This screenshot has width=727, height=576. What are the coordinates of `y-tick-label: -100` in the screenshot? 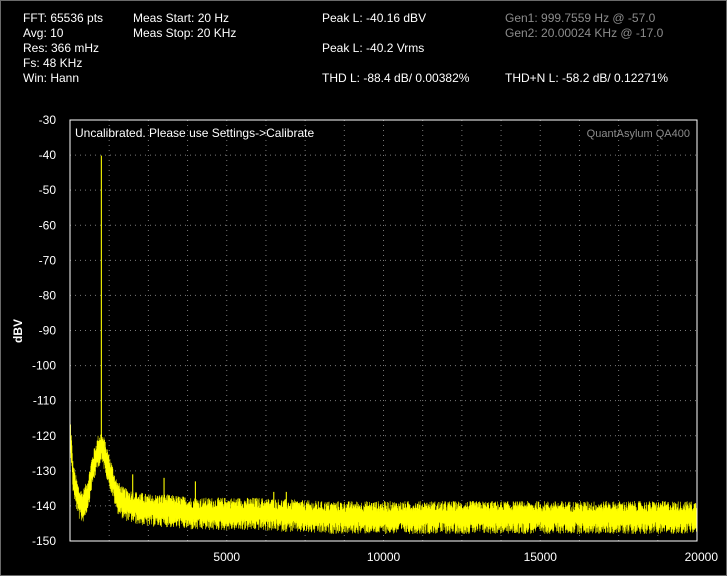 It's located at (44, 366).